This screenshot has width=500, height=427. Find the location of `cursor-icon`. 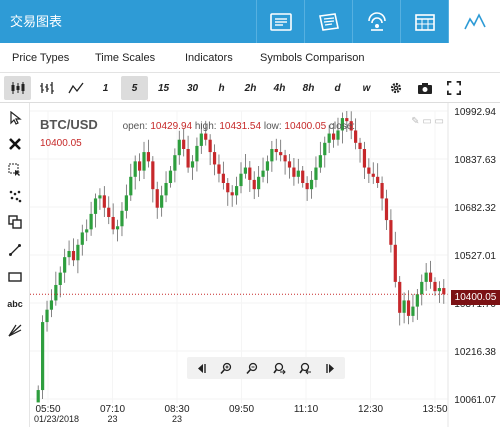

cursor-icon is located at coordinates (16, 118).